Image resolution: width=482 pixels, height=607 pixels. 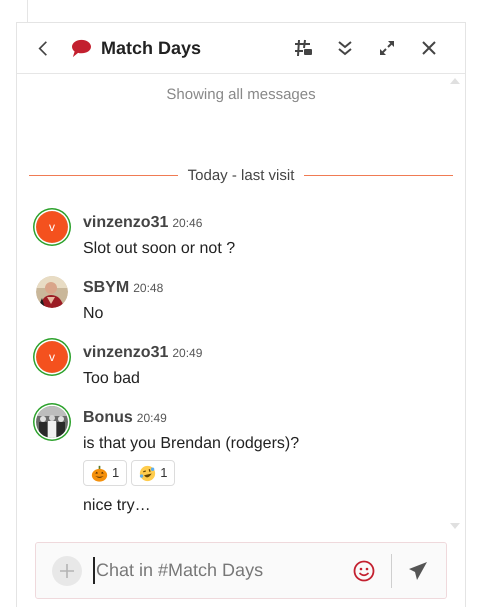 I want to click on expand-button, so click(x=387, y=48).